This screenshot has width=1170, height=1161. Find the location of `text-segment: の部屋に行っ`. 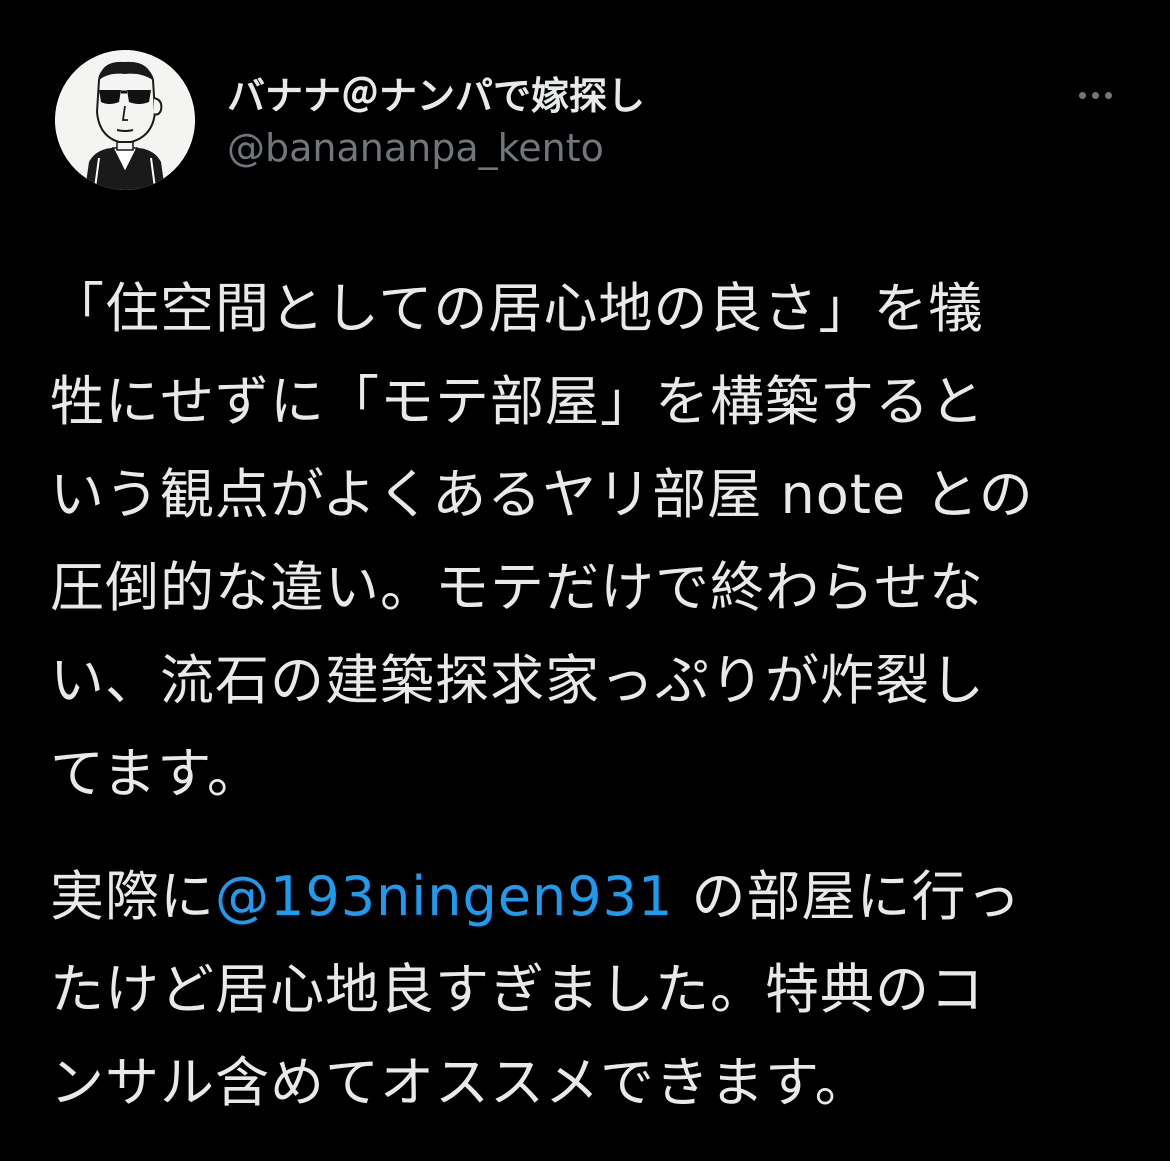

text-segment: の部屋に行っ is located at coordinates (847, 896).